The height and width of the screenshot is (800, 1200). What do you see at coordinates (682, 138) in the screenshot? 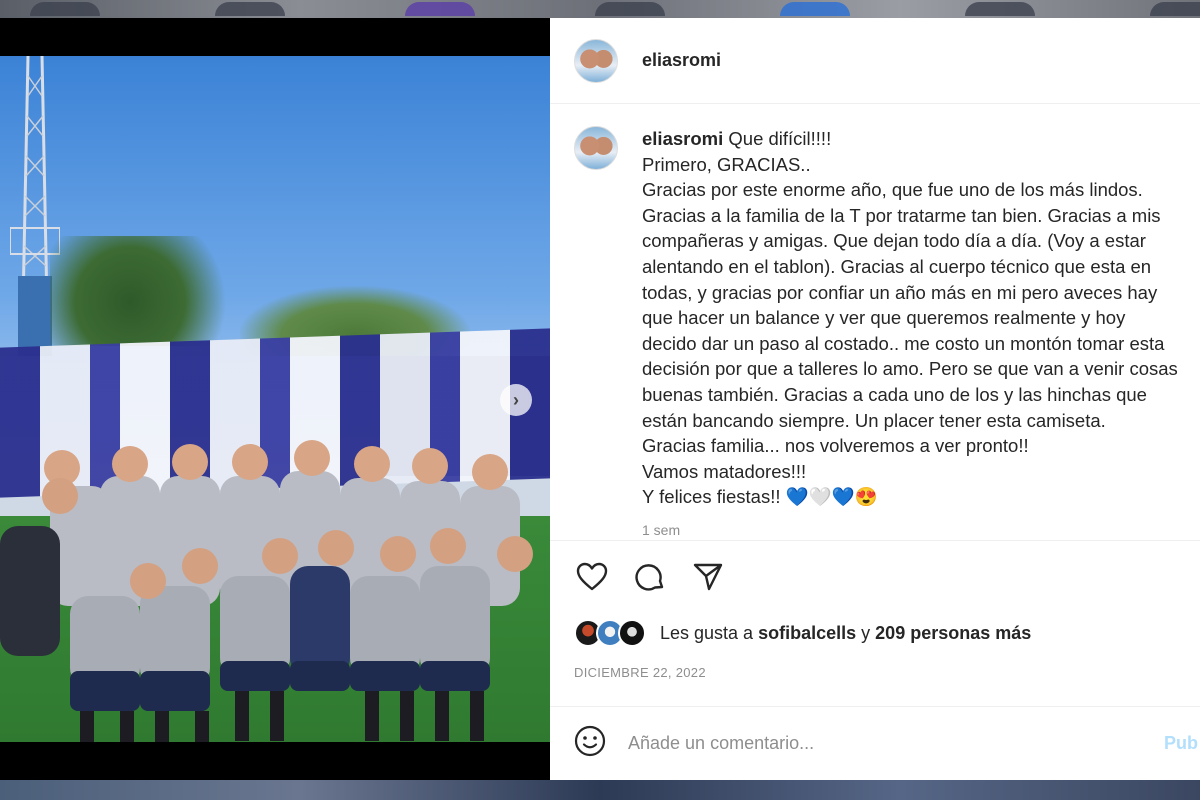
I see `caption-username: eliasromi` at bounding box center [682, 138].